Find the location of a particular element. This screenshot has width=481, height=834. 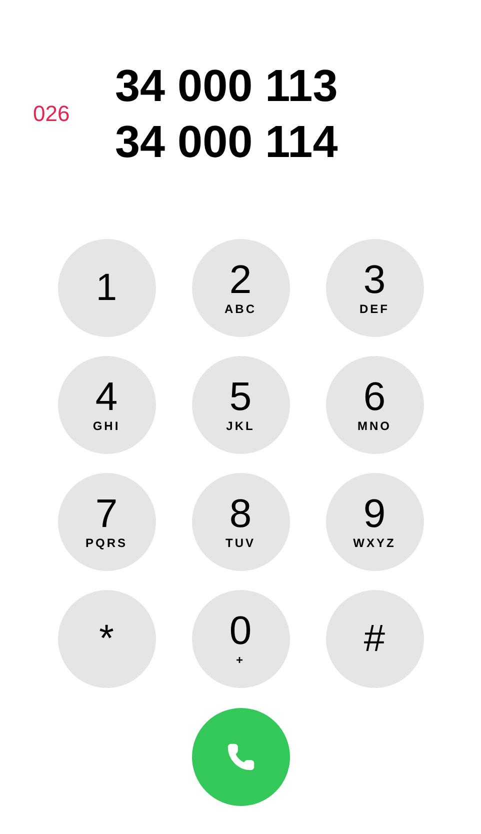

dialed-number: 34 000 114 is located at coordinates (226, 142).